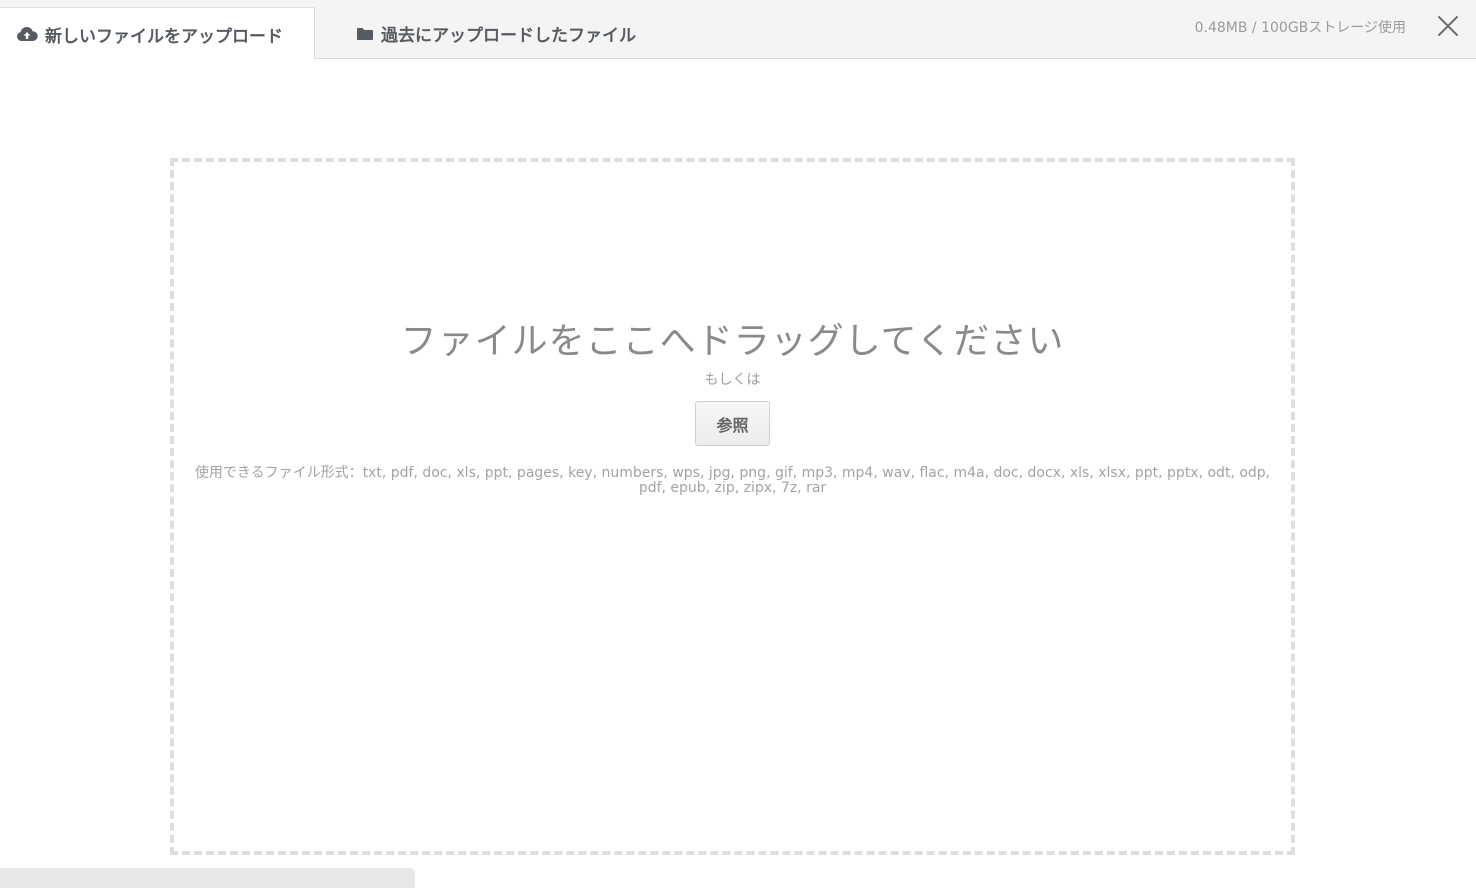 This screenshot has height=888, width=1476. What do you see at coordinates (1300, 28) in the screenshot?
I see `storage-usage: 0.48MB / 100GBストレージ使用` at bounding box center [1300, 28].